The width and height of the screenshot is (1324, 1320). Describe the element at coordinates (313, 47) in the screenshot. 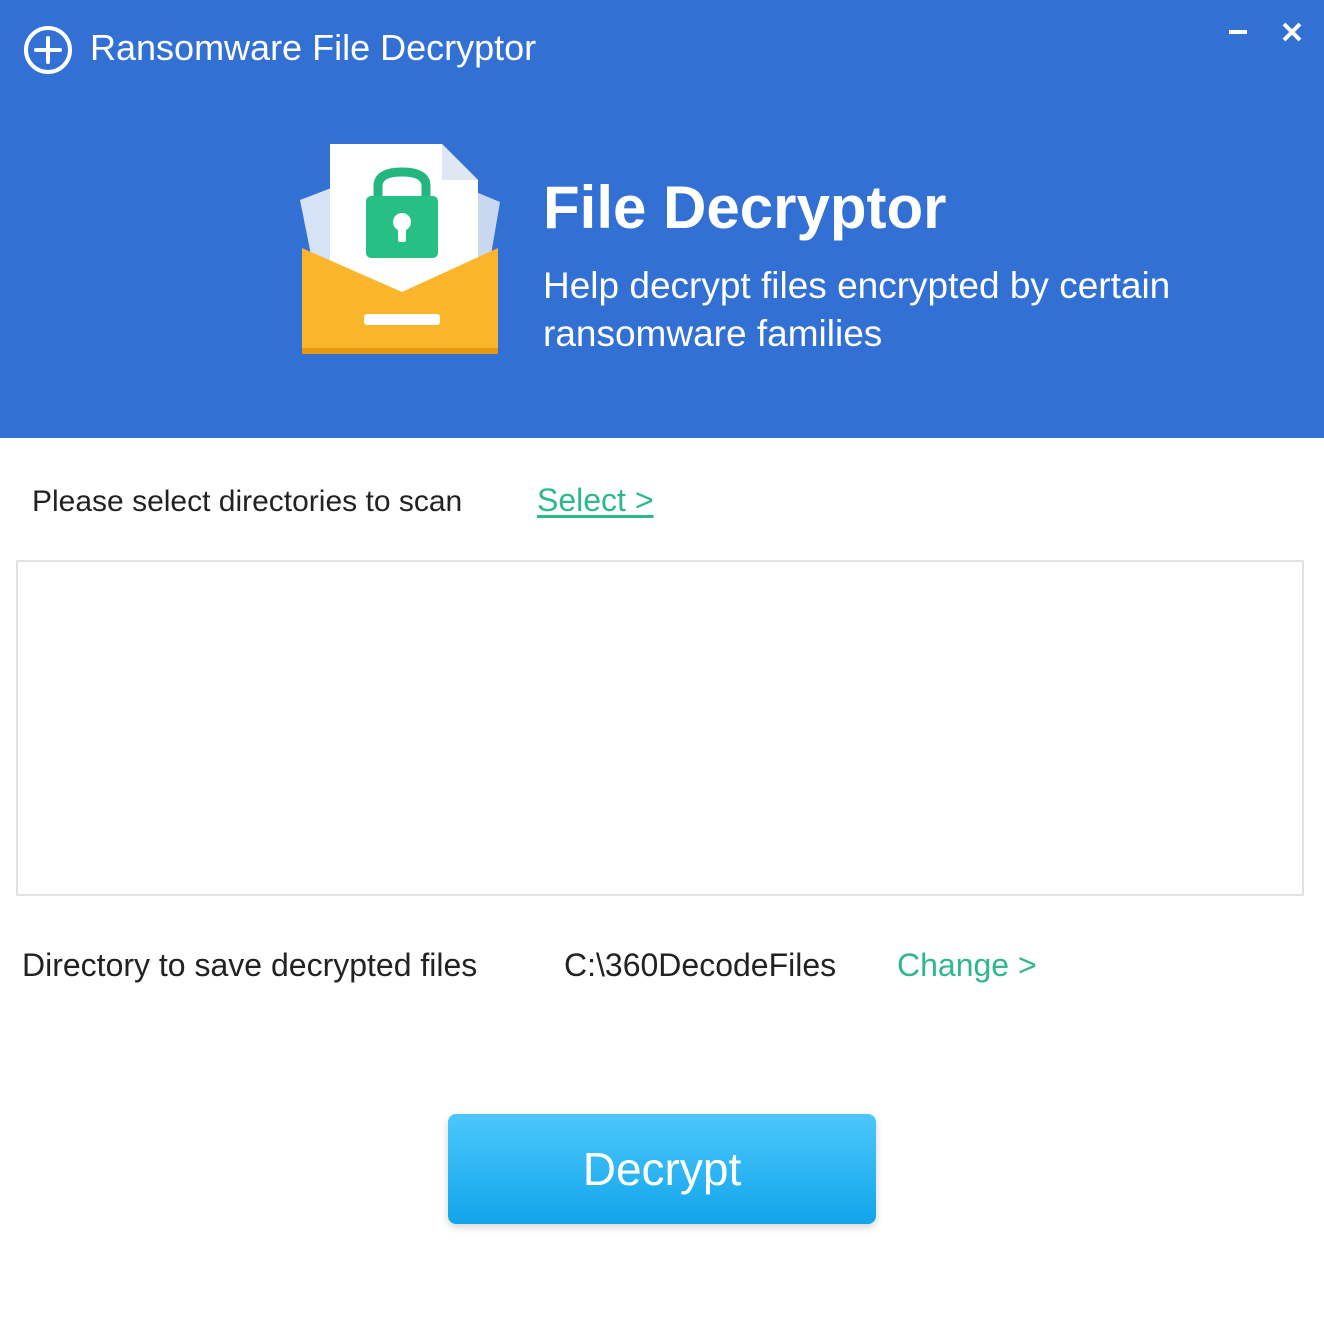

I see `window-title: Ransomware File Decryptor` at that location.